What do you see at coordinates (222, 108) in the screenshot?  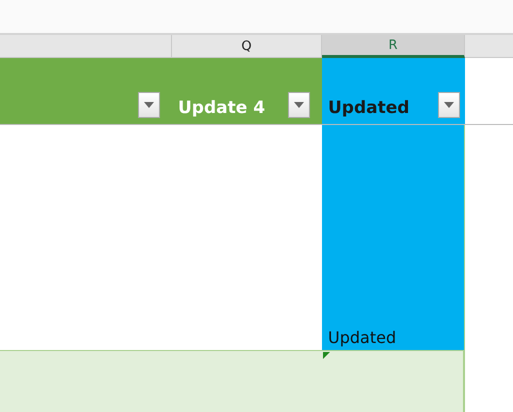 I see `header-label: Update 4` at bounding box center [222, 108].